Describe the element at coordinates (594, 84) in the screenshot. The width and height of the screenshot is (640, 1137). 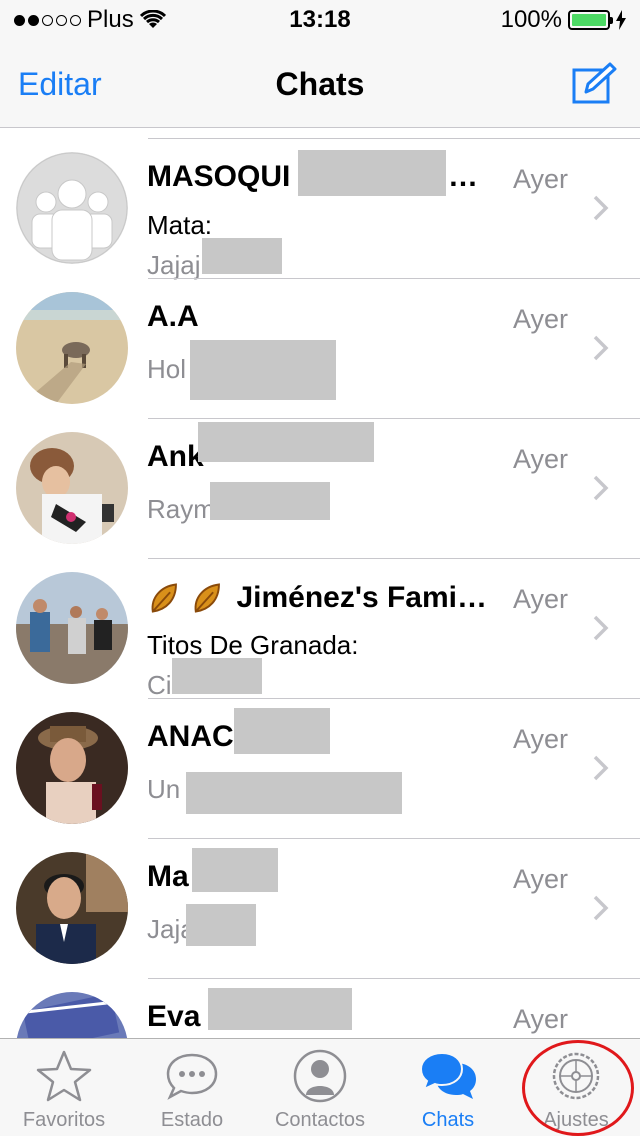
I see `compose-icon` at that location.